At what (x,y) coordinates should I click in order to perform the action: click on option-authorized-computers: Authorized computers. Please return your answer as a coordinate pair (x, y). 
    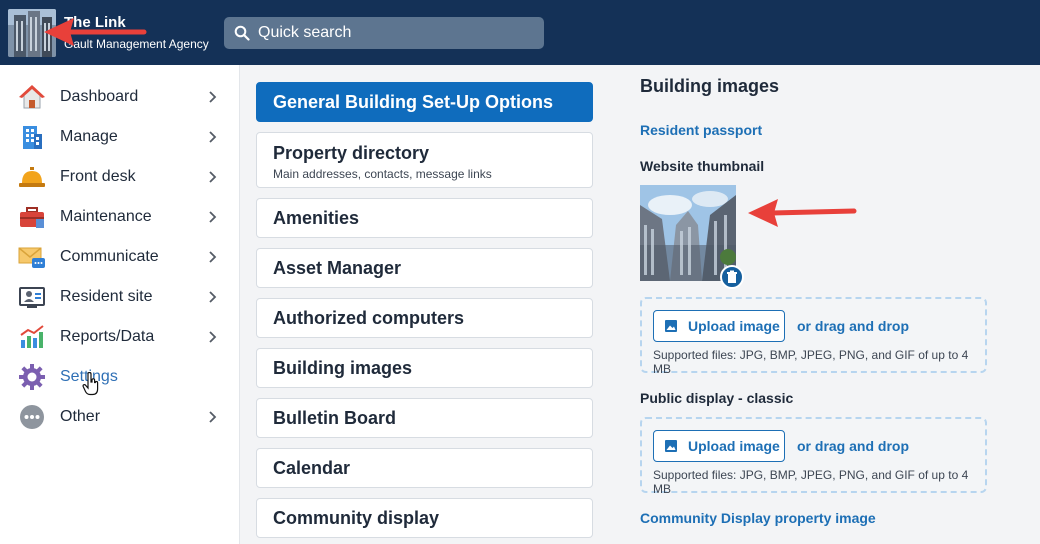
    Looking at the image, I should click on (424, 318).